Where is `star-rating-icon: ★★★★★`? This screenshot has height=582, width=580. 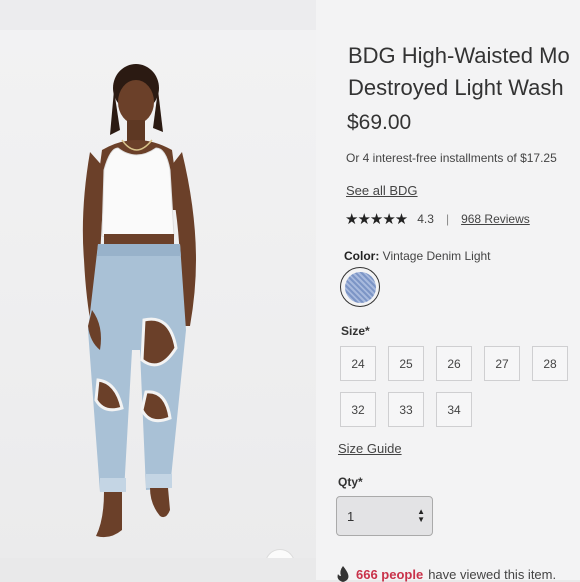 star-rating-icon: ★★★★★ is located at coordinates (376, 219).